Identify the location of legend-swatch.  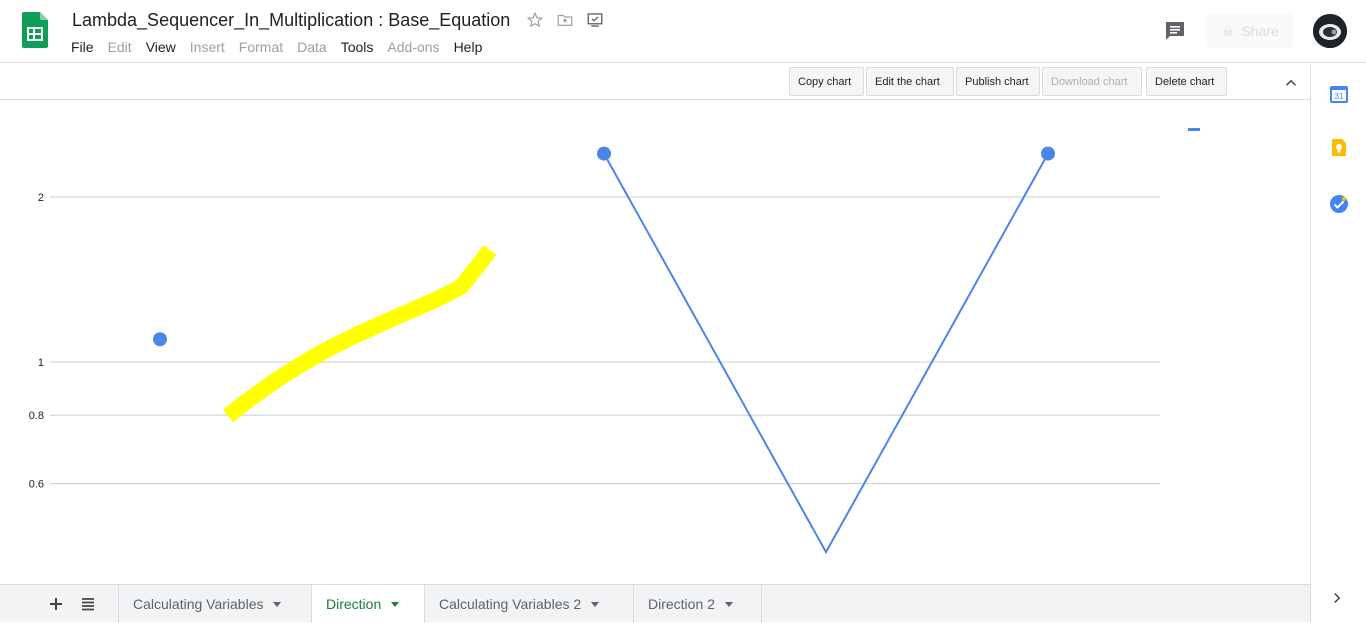
(1194, 129).